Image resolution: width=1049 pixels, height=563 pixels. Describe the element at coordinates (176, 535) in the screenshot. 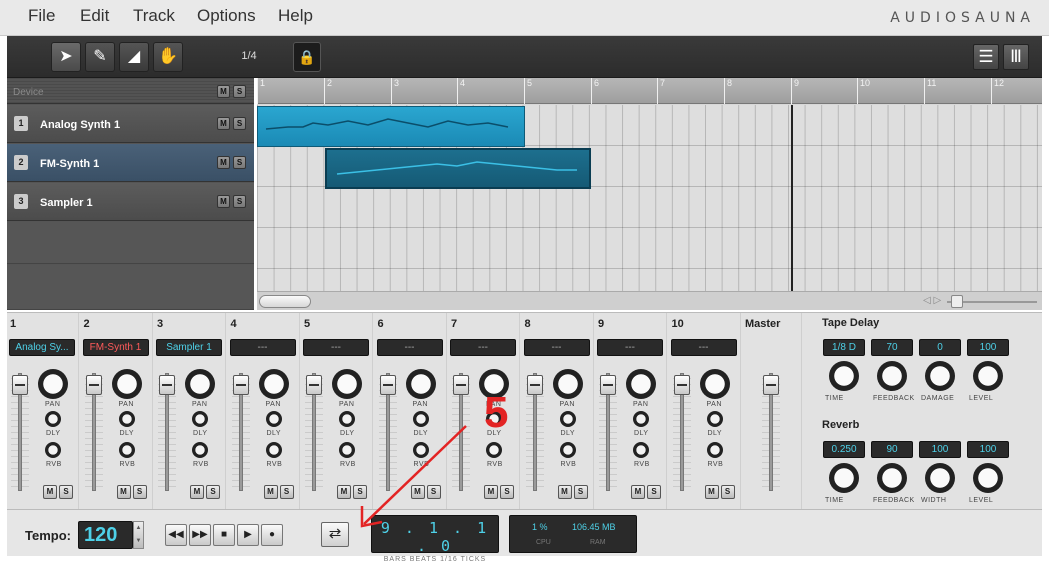

I see `rewind-button: ◀◀` at that location.